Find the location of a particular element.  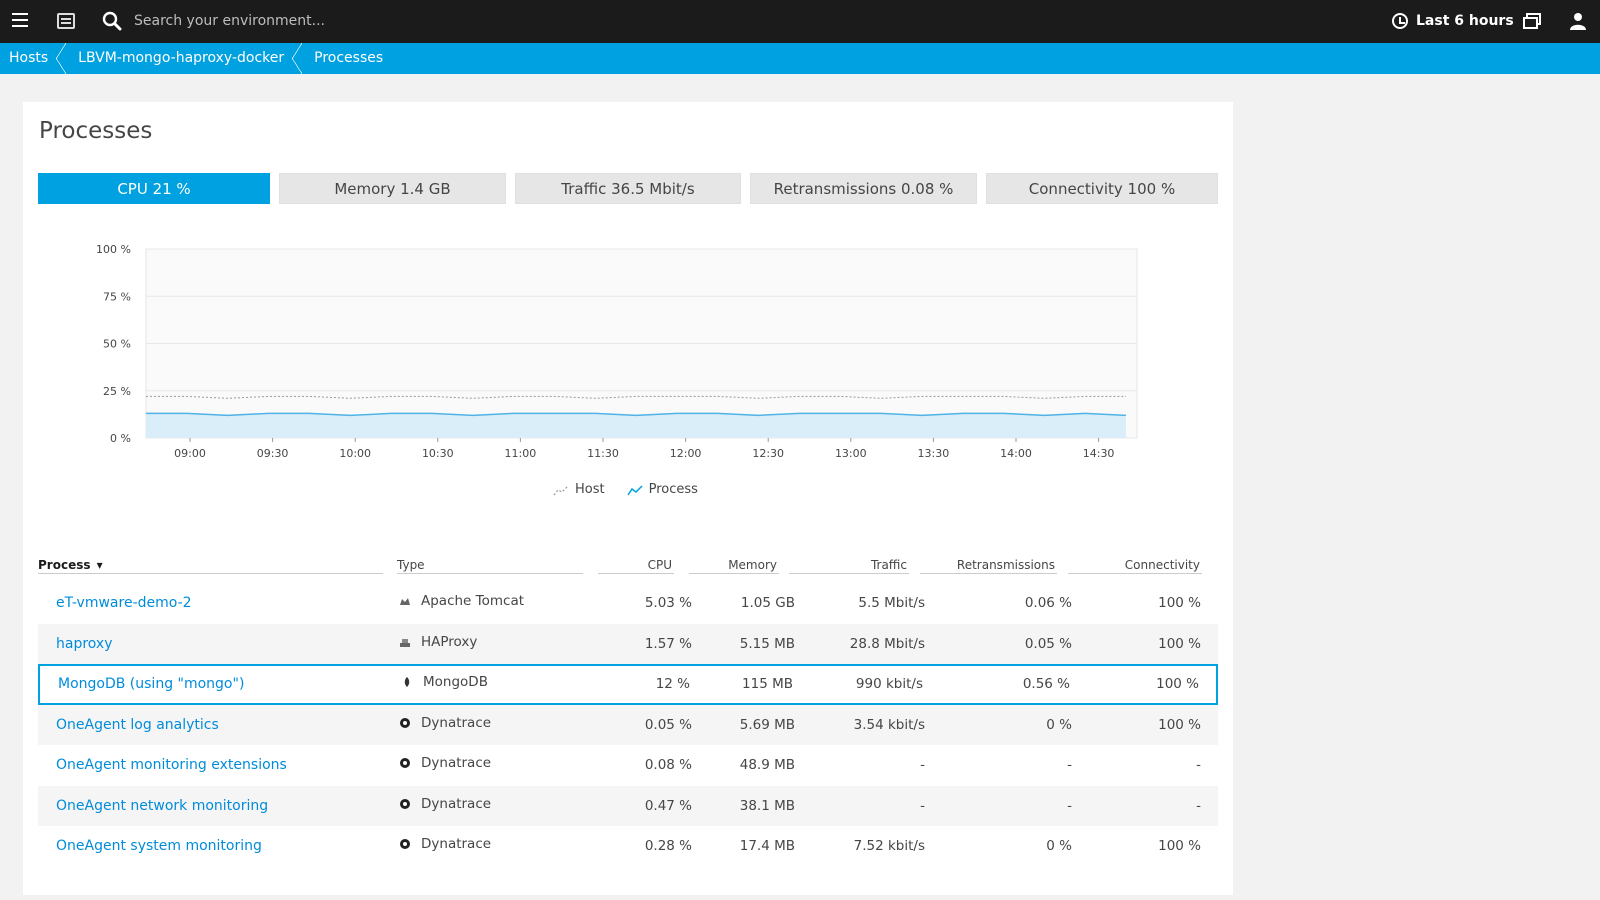

haproxy-icon is located at coordinates (405, 642).